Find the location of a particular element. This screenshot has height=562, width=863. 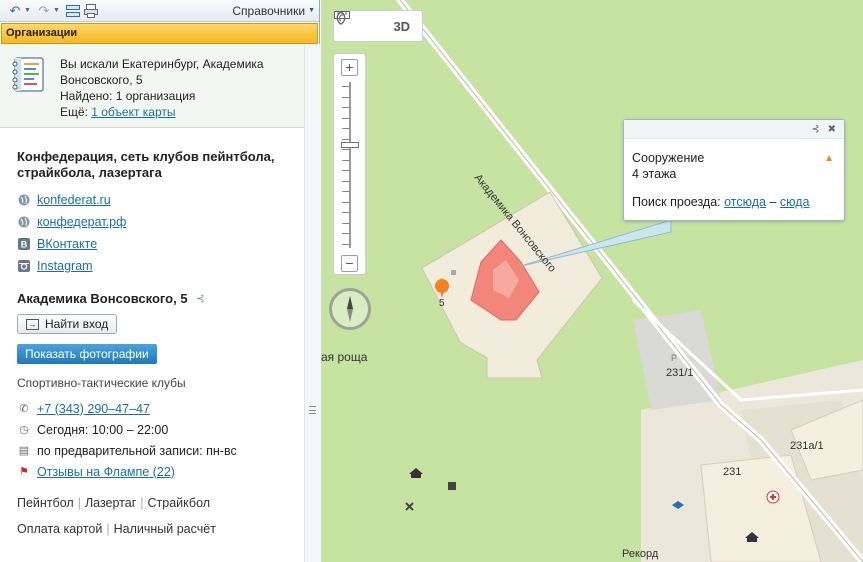

find-entrance-button: → Найти вход is located at coordinates (67, 324).